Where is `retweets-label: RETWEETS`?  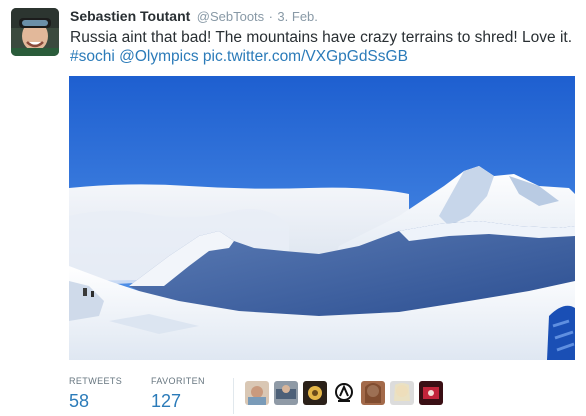
retweets-label: RETWEETS is located at coordinates (96, 381).